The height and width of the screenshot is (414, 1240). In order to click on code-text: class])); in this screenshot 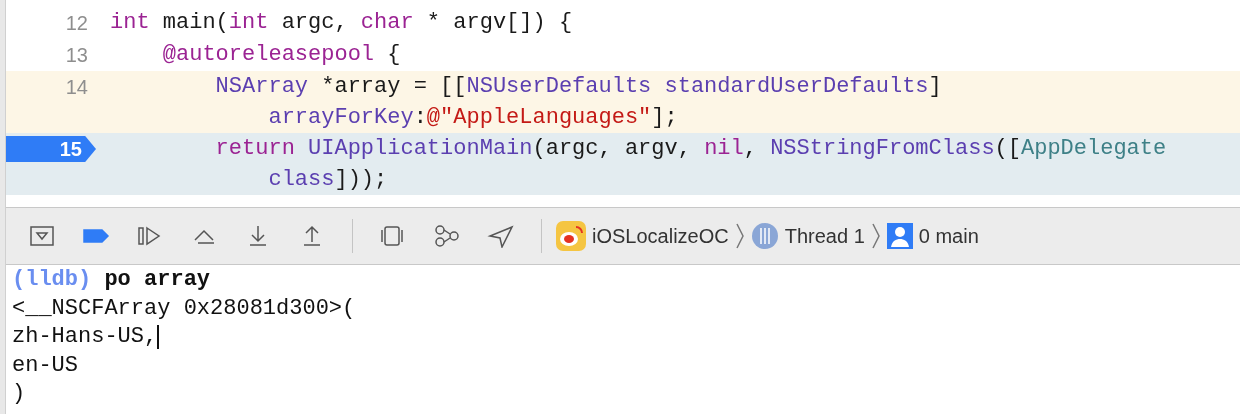, I will do `click(328, 180)`.